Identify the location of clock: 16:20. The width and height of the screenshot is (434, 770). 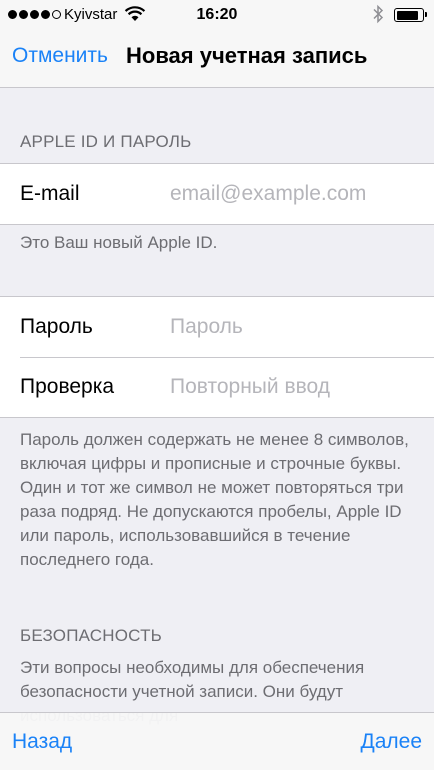
(217, 14).